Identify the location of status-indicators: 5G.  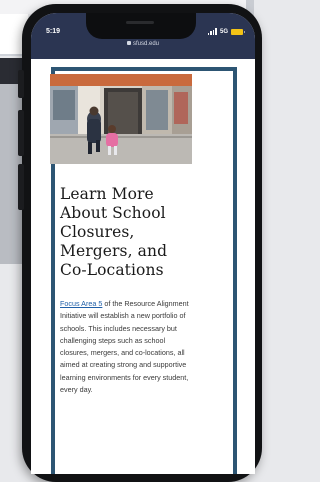
(226, 31).